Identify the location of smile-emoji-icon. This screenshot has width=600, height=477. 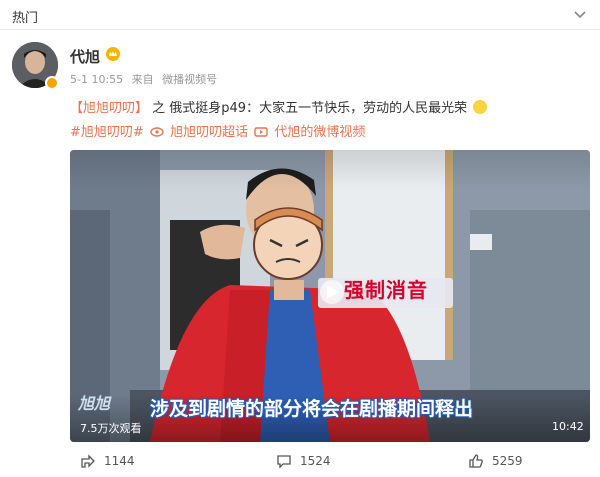
(480, 107).